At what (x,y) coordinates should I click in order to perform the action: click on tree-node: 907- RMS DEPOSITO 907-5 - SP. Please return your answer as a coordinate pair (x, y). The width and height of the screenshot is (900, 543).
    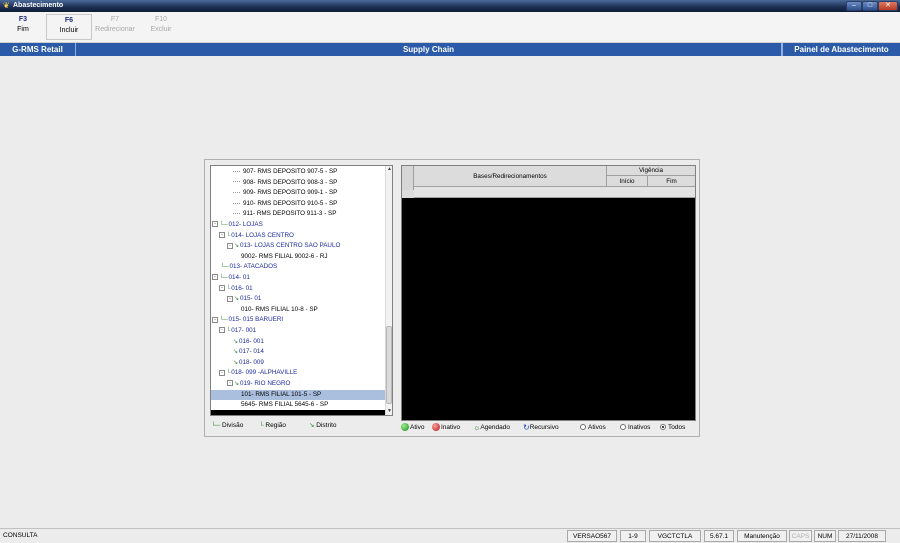
    Looking at the image, I should click on (274, 172).